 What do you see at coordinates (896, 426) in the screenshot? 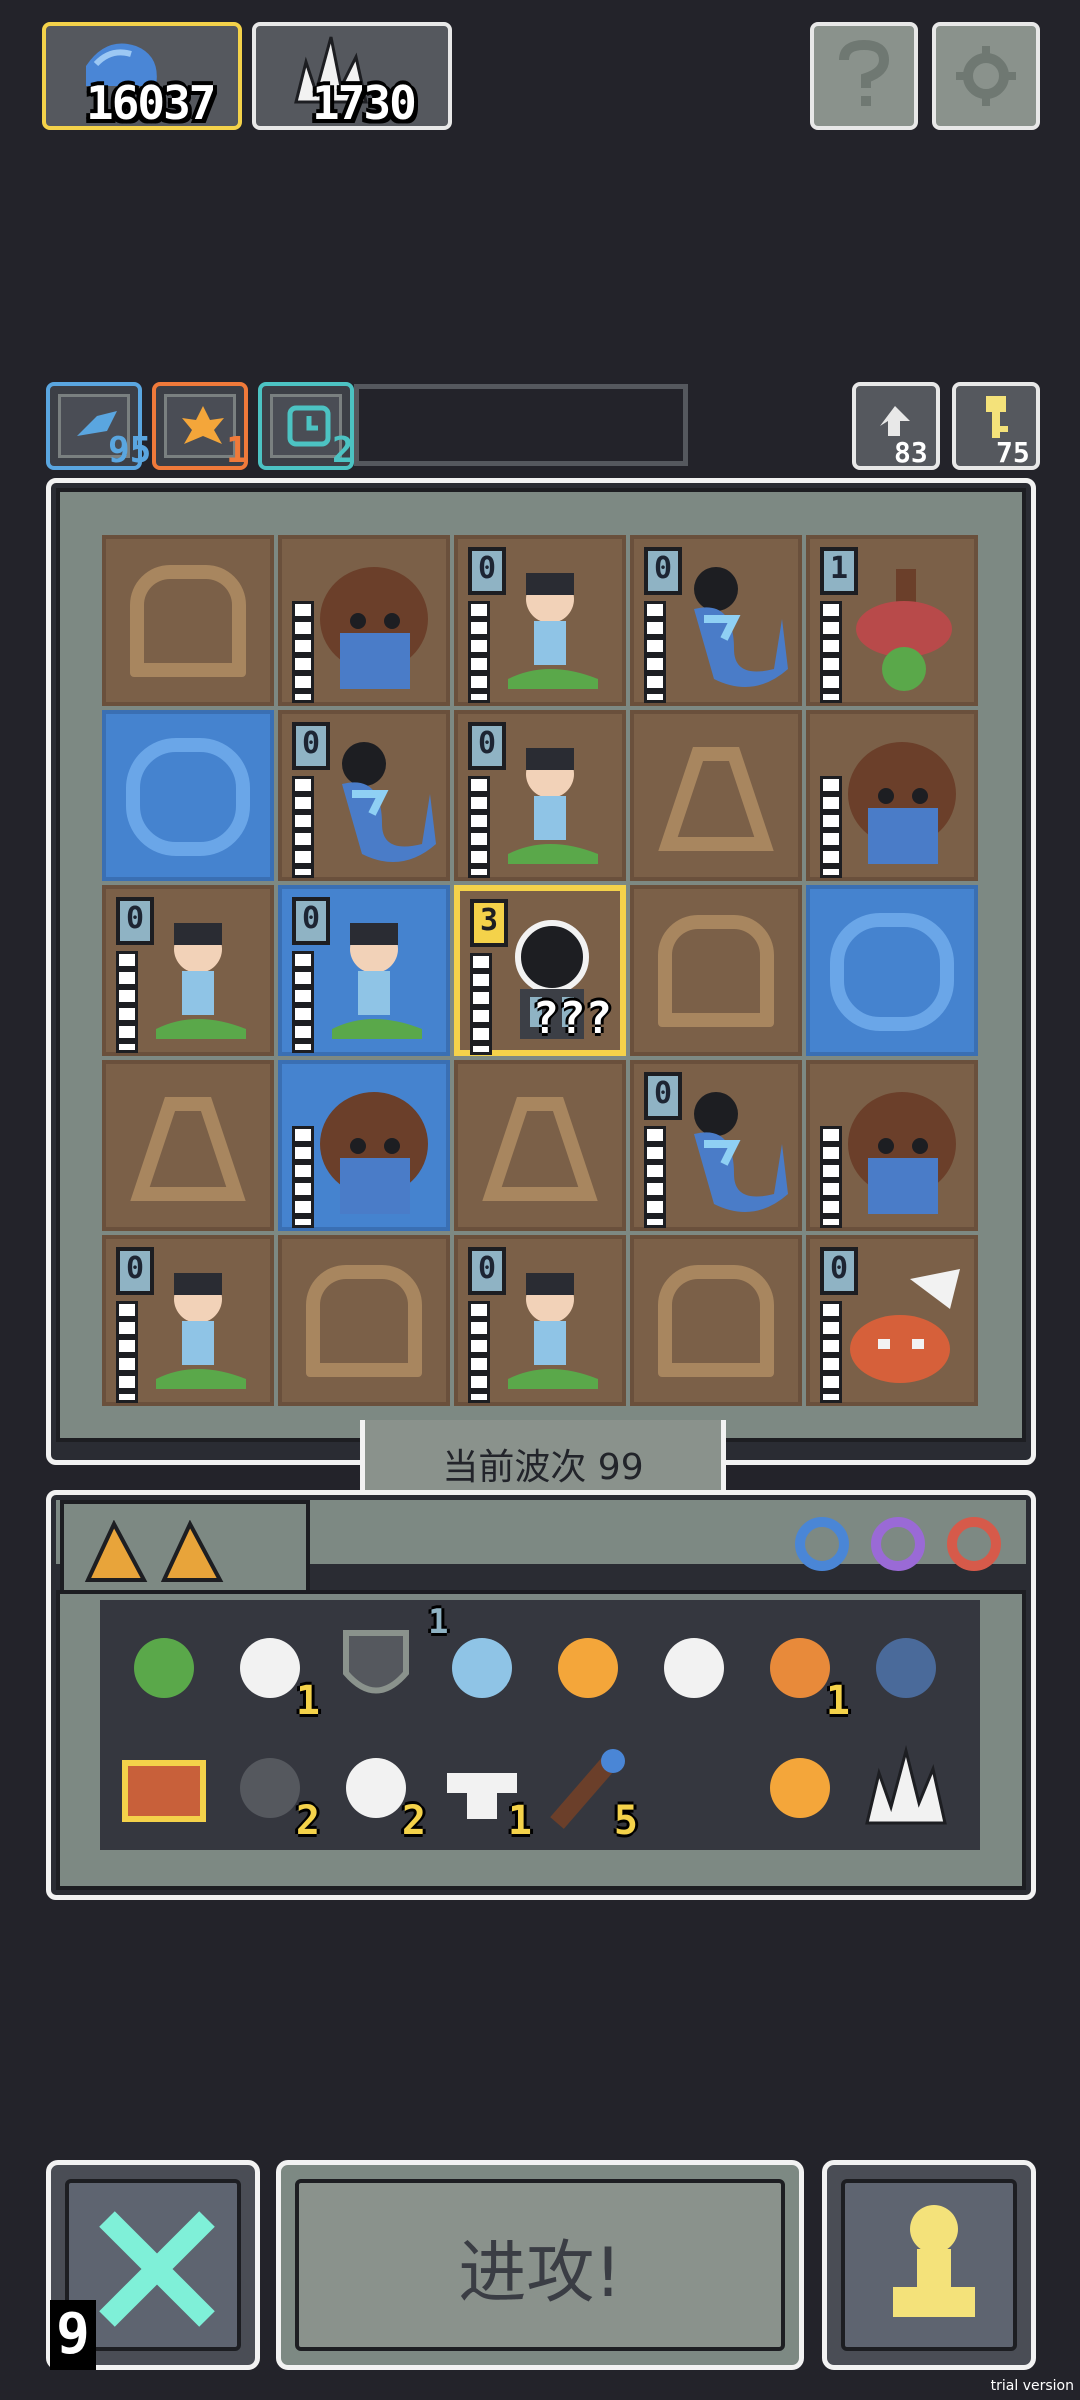
I see `recycle-button: 83` at bounding box center [896, 426].